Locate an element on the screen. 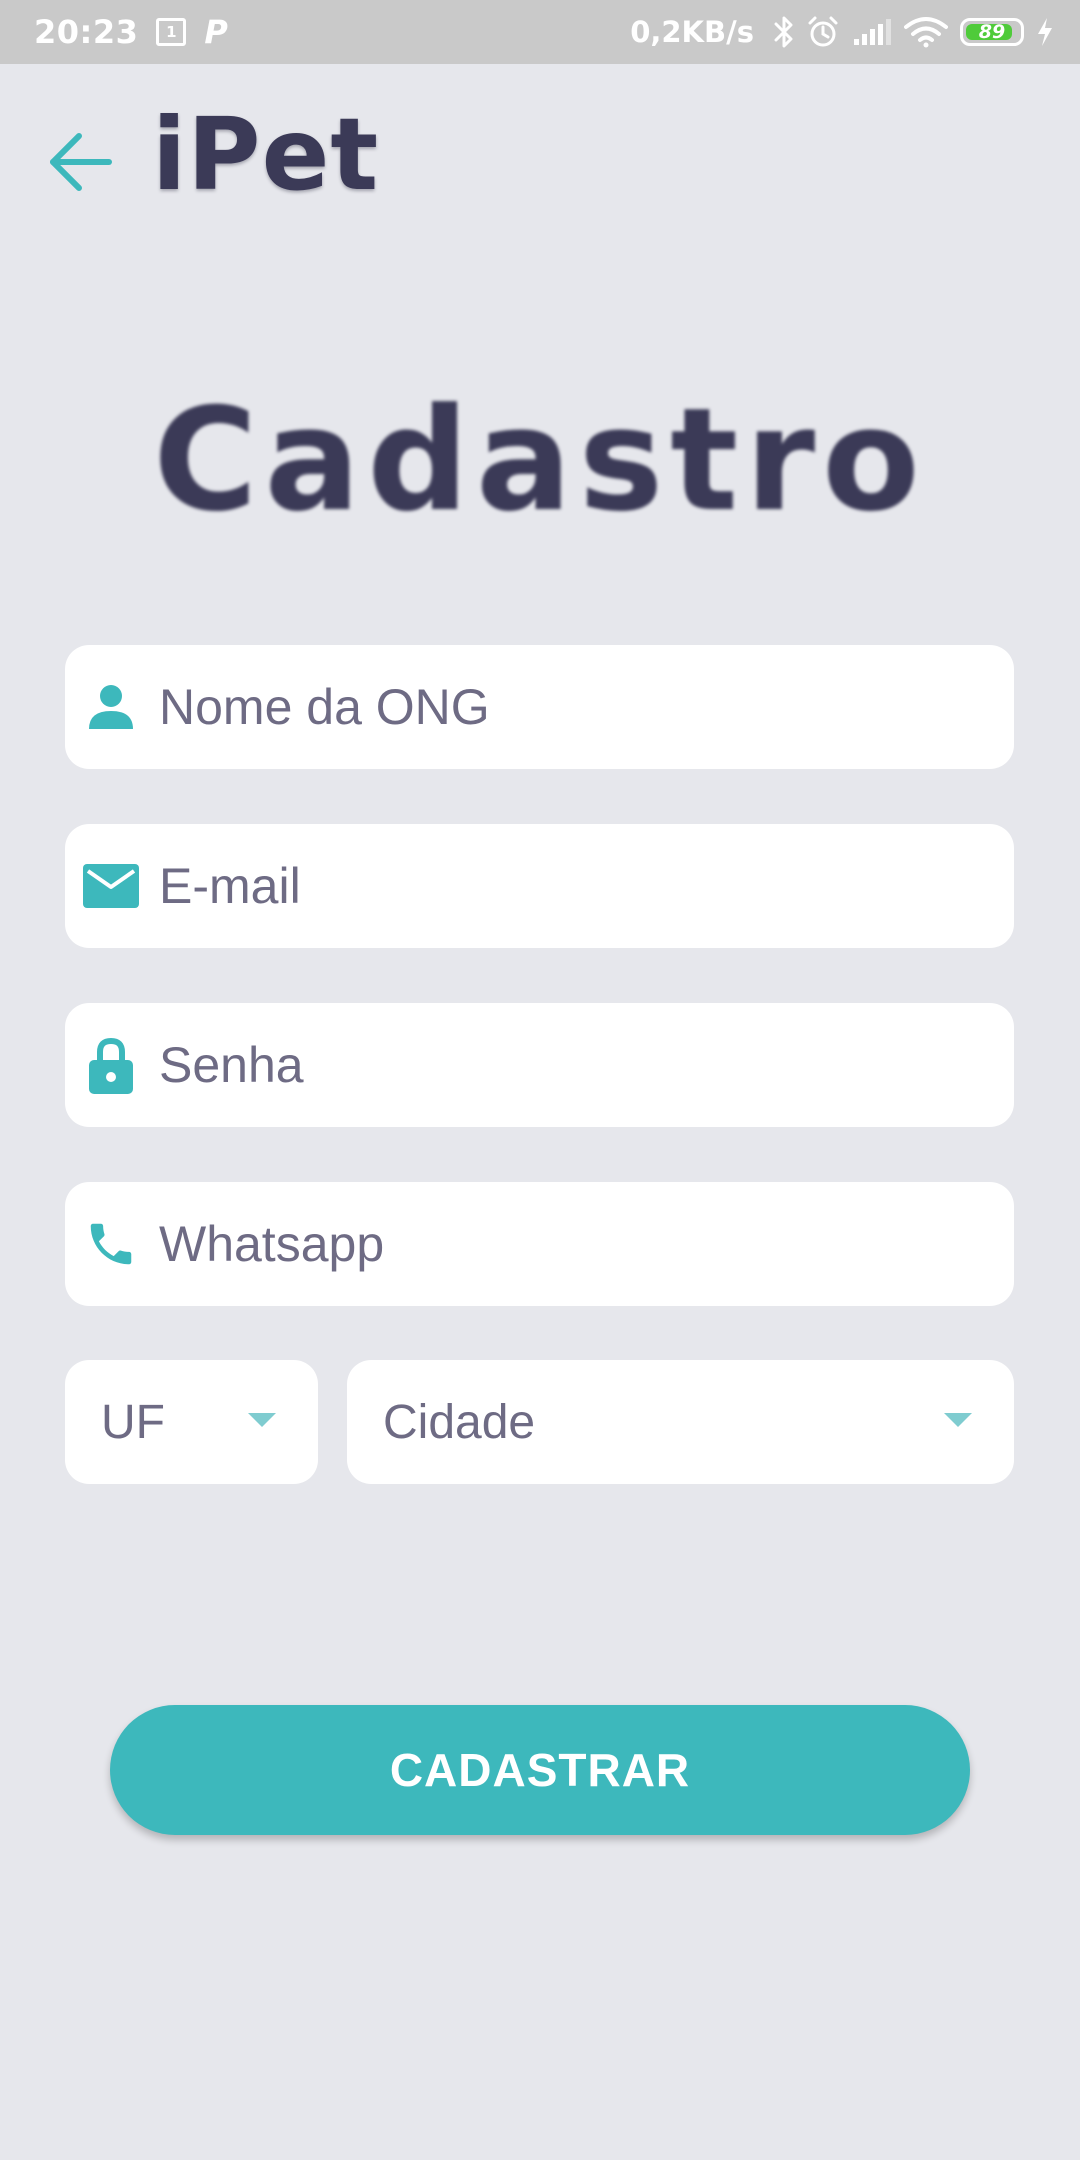 This screenshot has height=2160, width=1080. bluetooth-icon is located at coordinates (784, 32).